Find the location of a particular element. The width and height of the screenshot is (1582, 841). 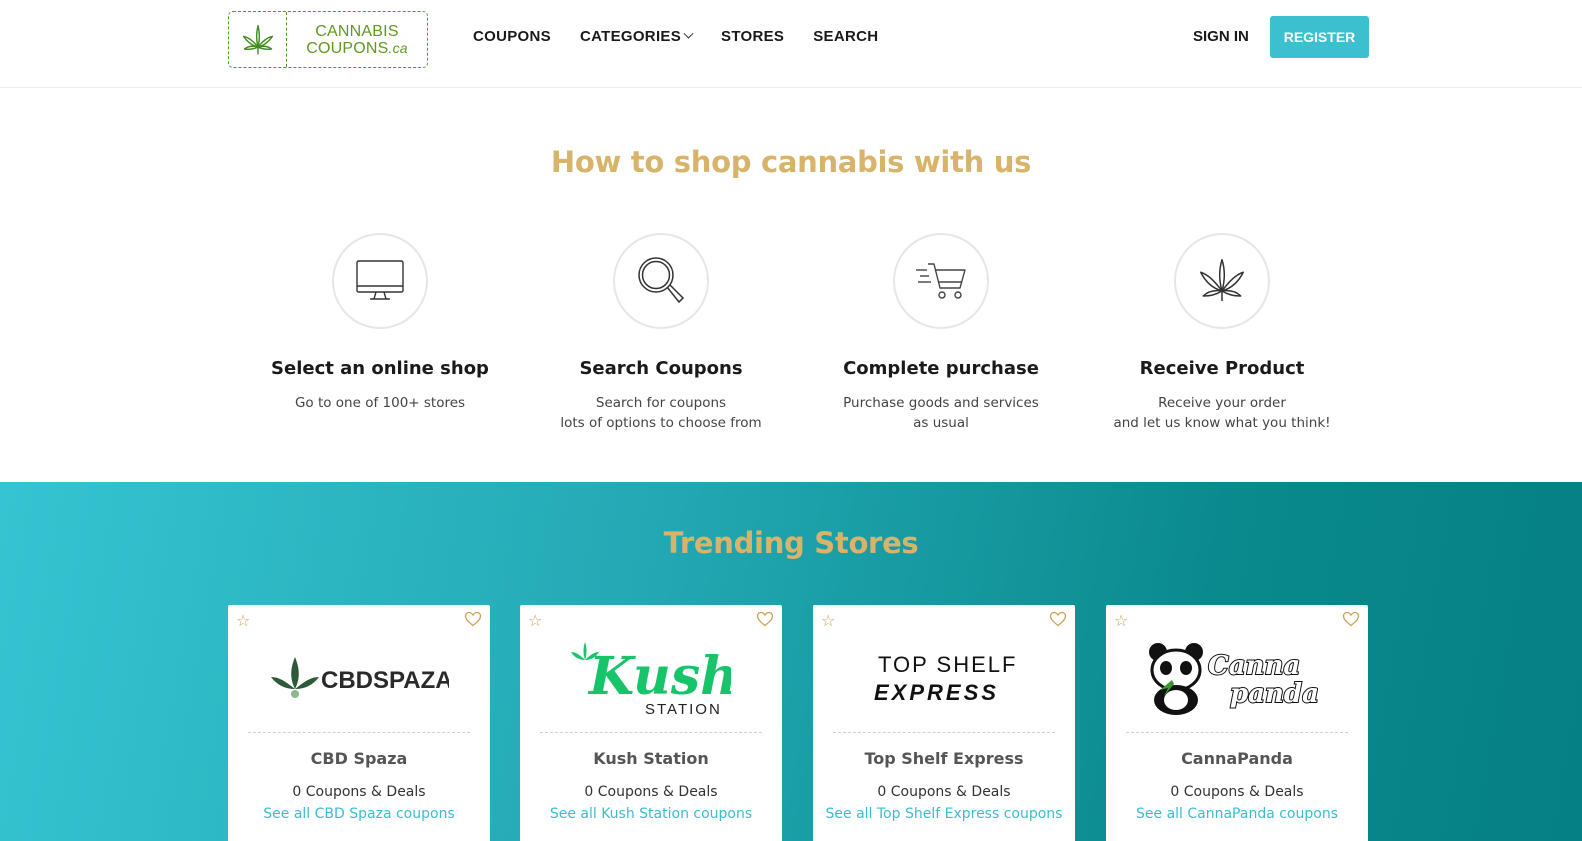

store-name: CannaPanda is located at coordinates (1237, 758).